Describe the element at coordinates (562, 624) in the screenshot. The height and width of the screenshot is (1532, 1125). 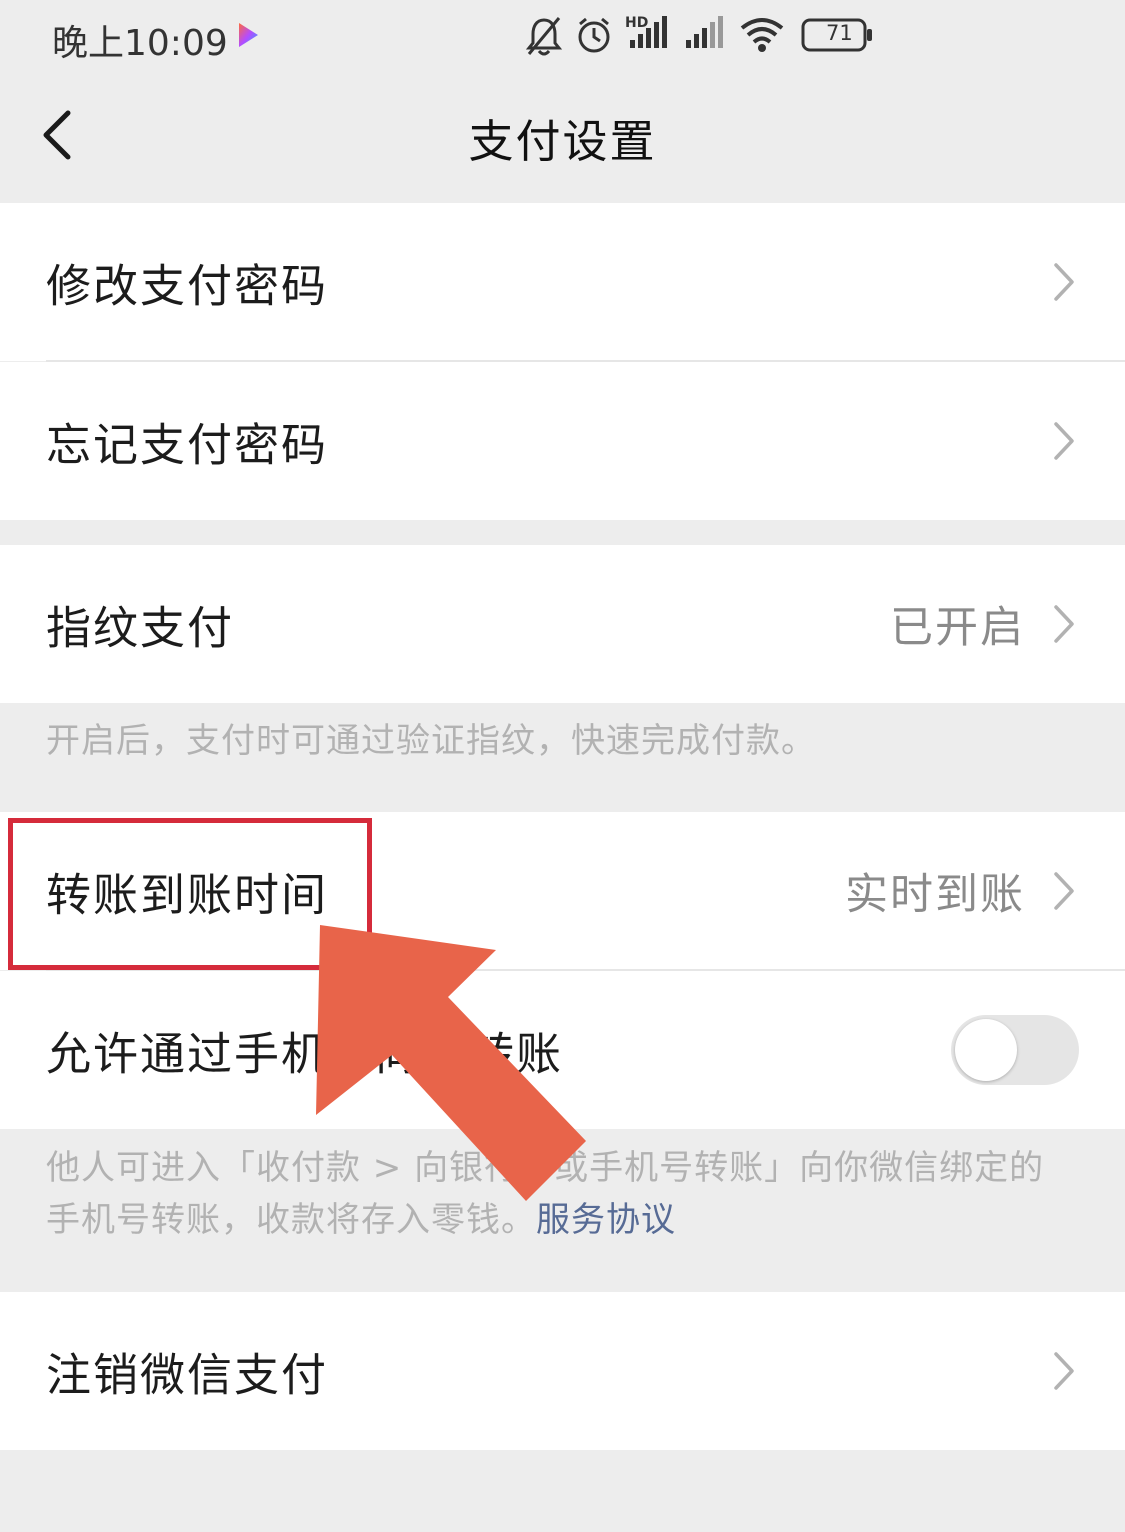
I see `fingerprint-pay-cell: 指纹支付 已开启` at that location.